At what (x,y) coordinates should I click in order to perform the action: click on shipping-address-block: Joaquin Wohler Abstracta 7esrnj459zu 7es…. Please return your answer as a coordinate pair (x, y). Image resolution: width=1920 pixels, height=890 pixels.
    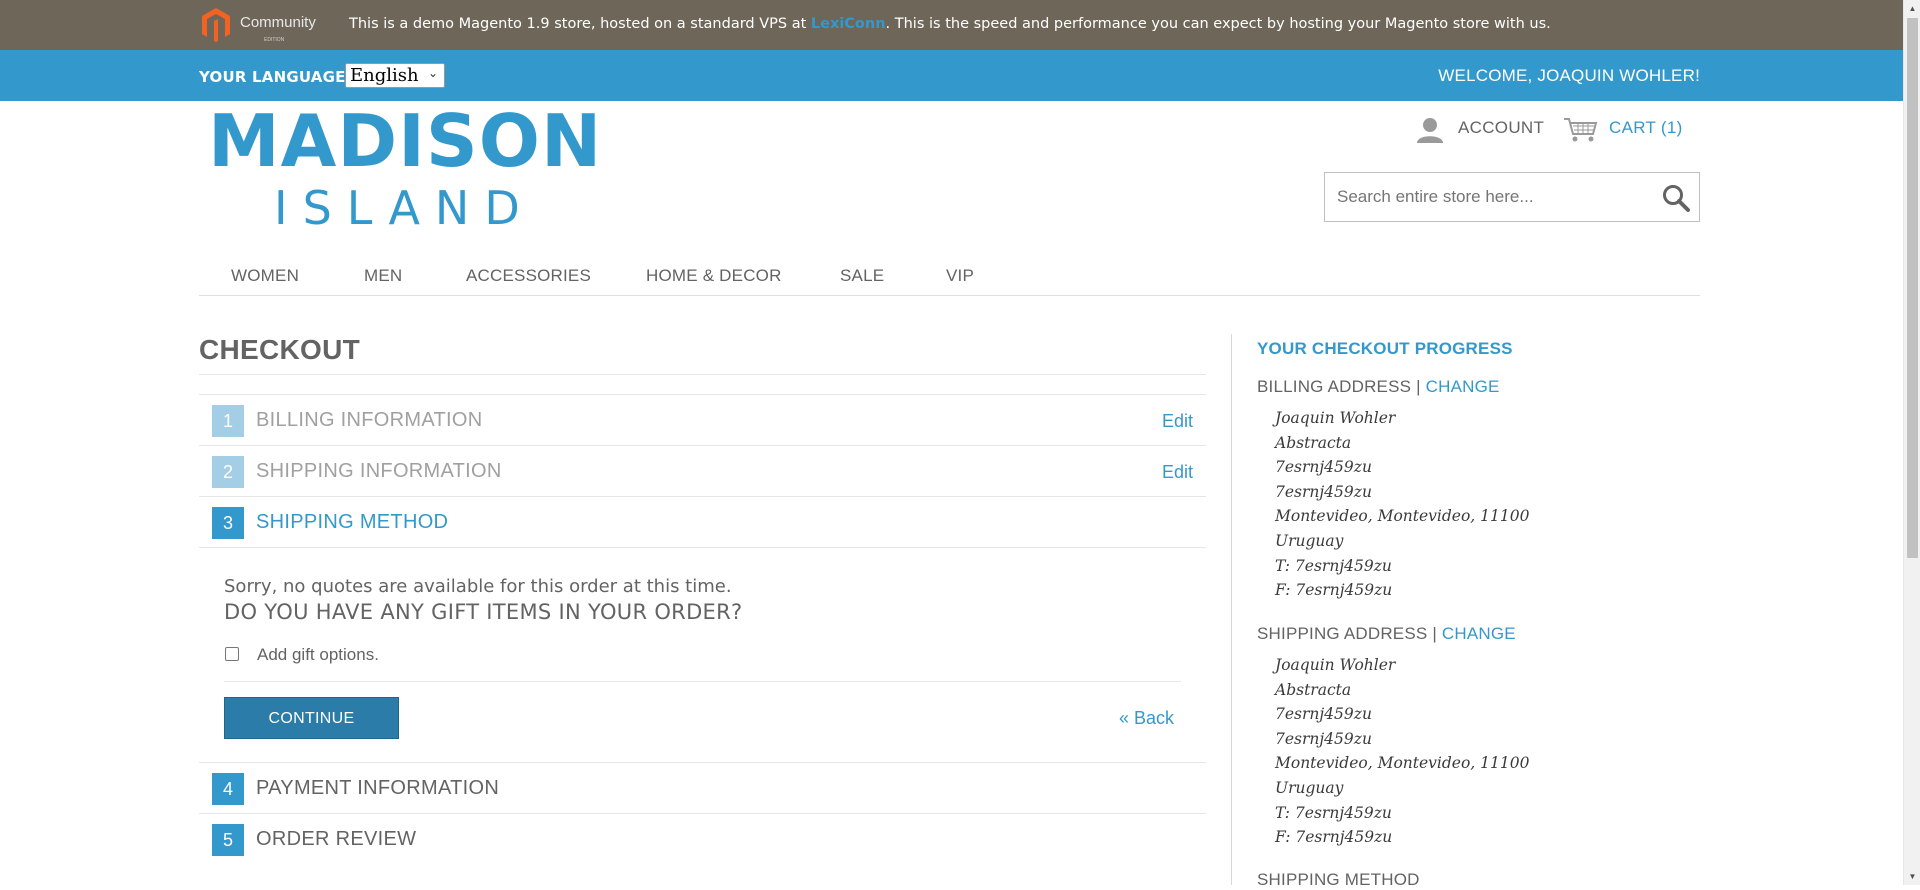
    Looking at the image, I should click on (1402, 751).